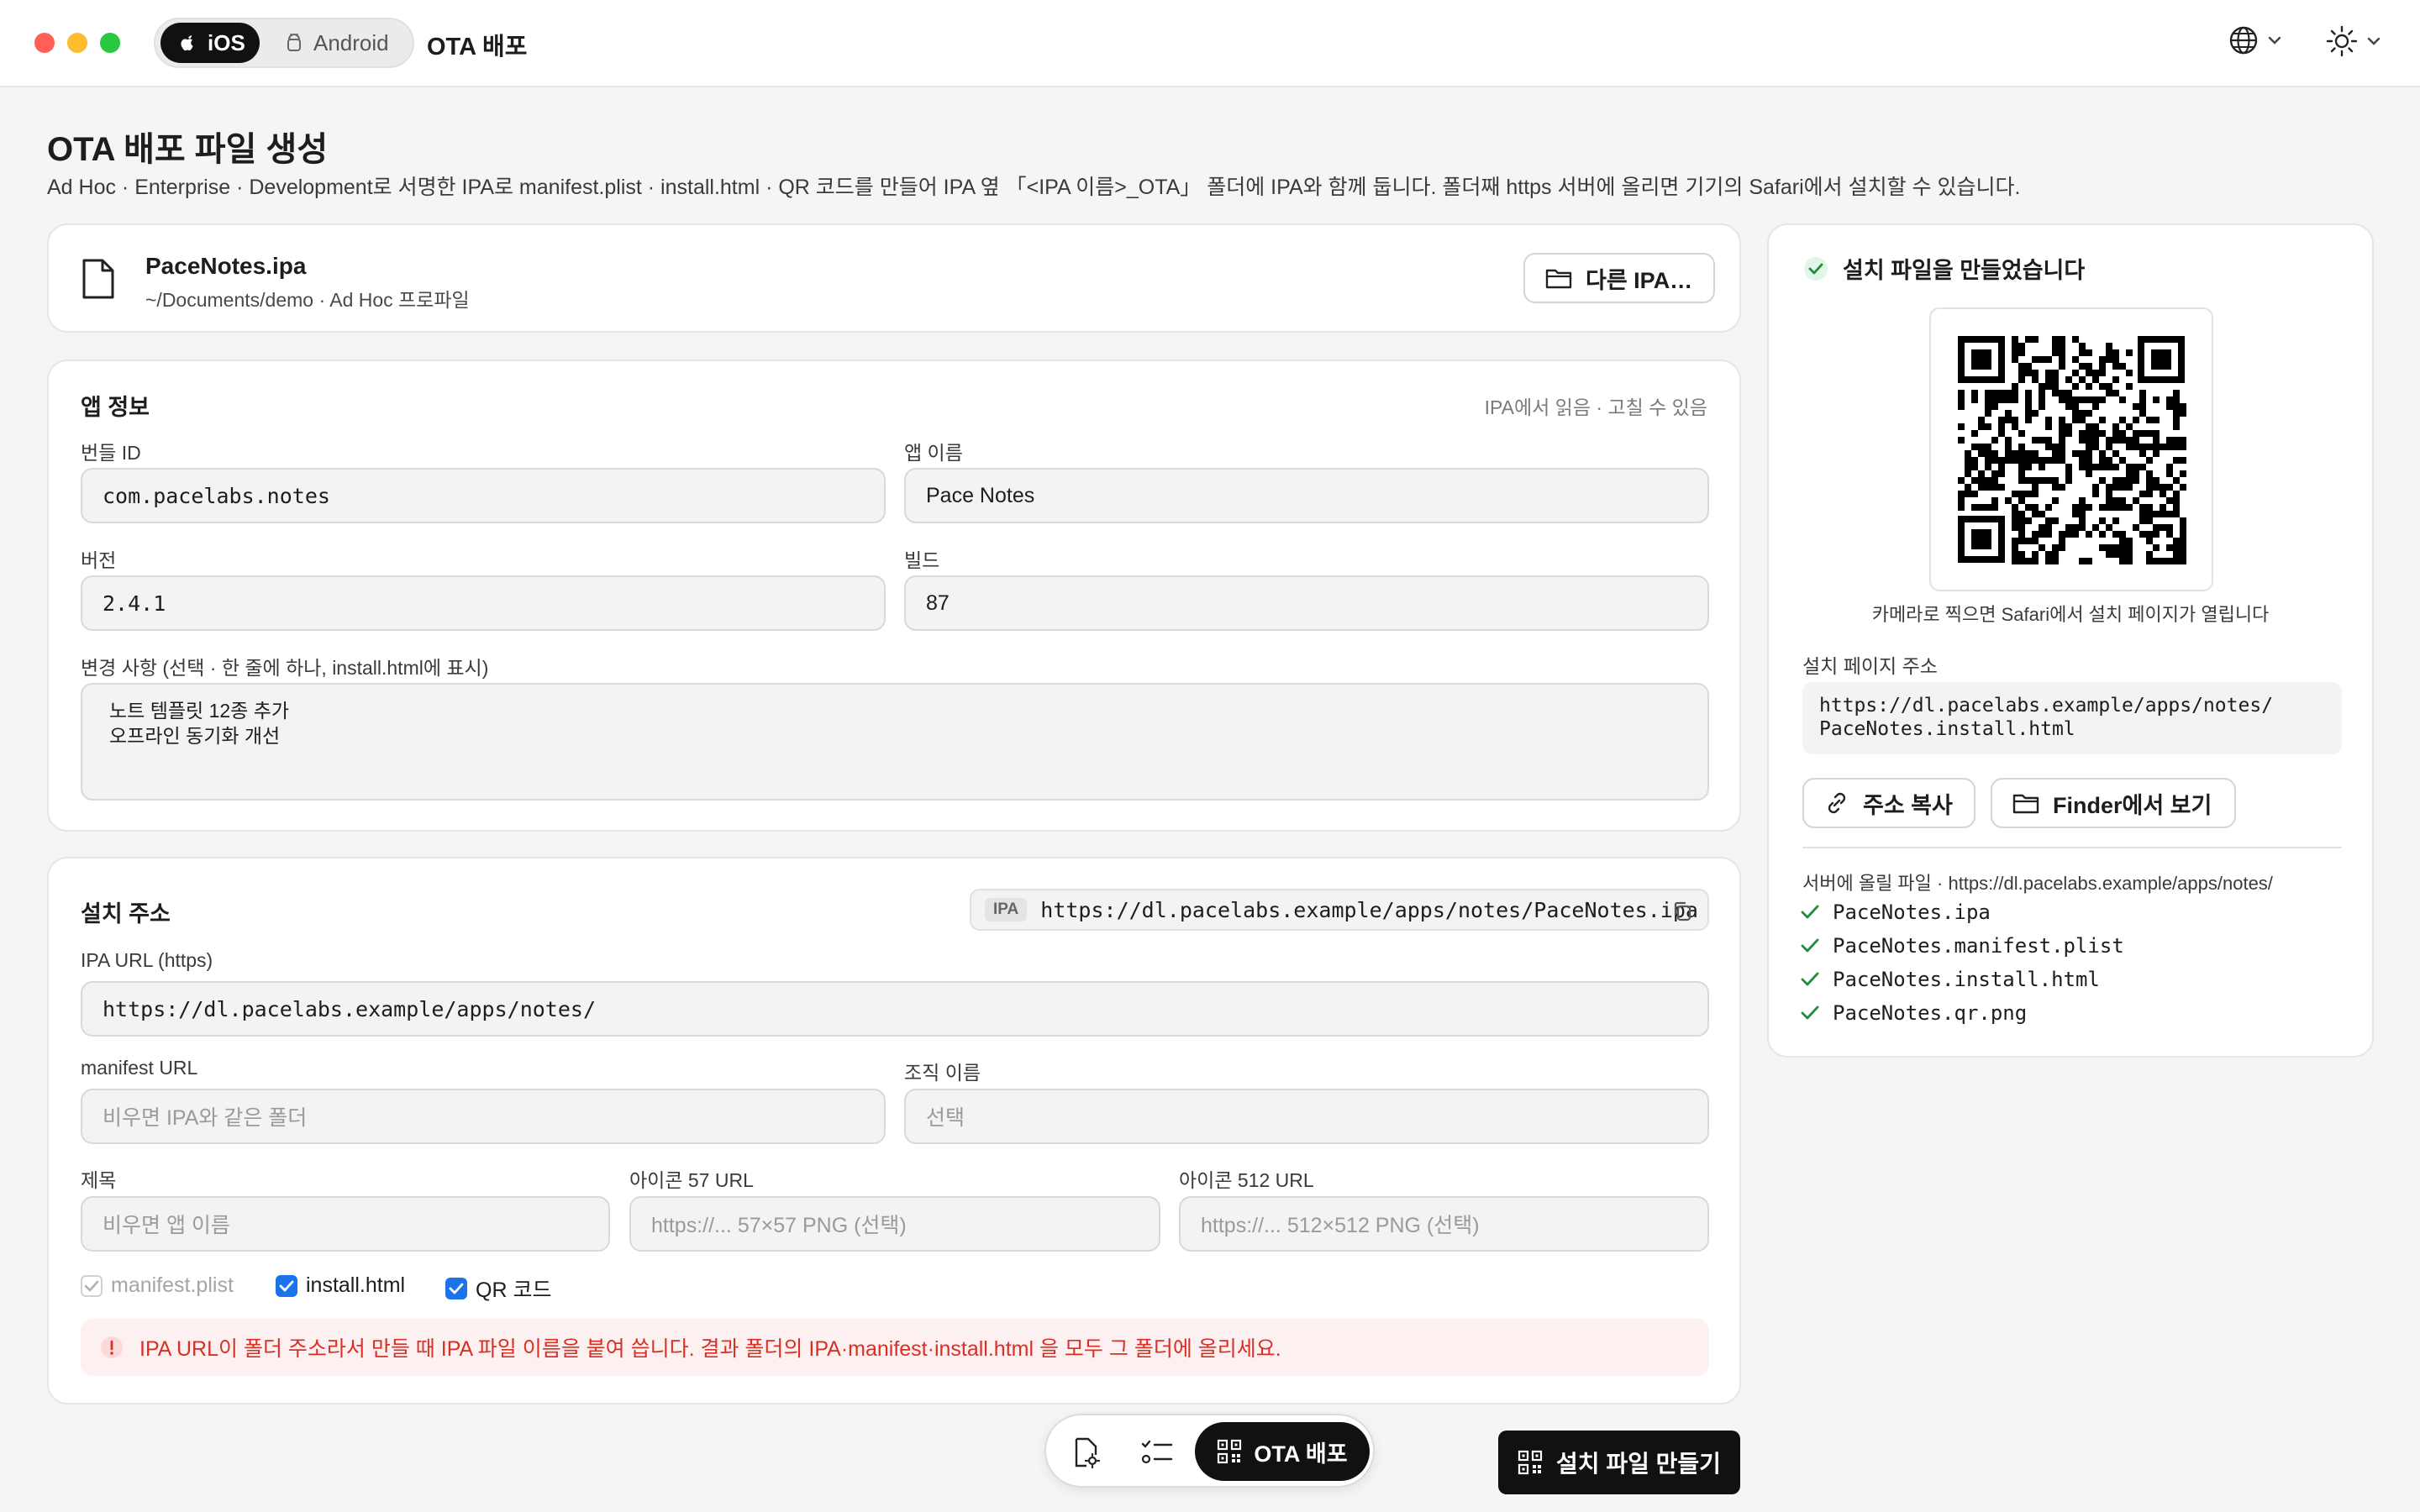  I want to click on changes-label: 변경 사항 (선택 · 한 줄에 하나, install.html에 표시), so click(285, 668).